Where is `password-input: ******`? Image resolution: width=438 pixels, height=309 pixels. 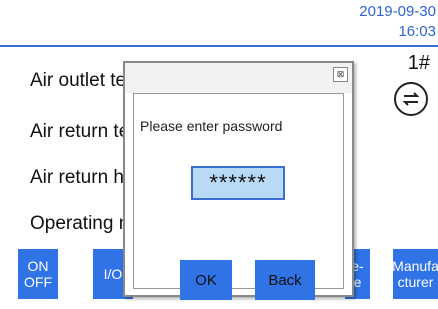 password-input: ****** is located at coordinates (238, 183).